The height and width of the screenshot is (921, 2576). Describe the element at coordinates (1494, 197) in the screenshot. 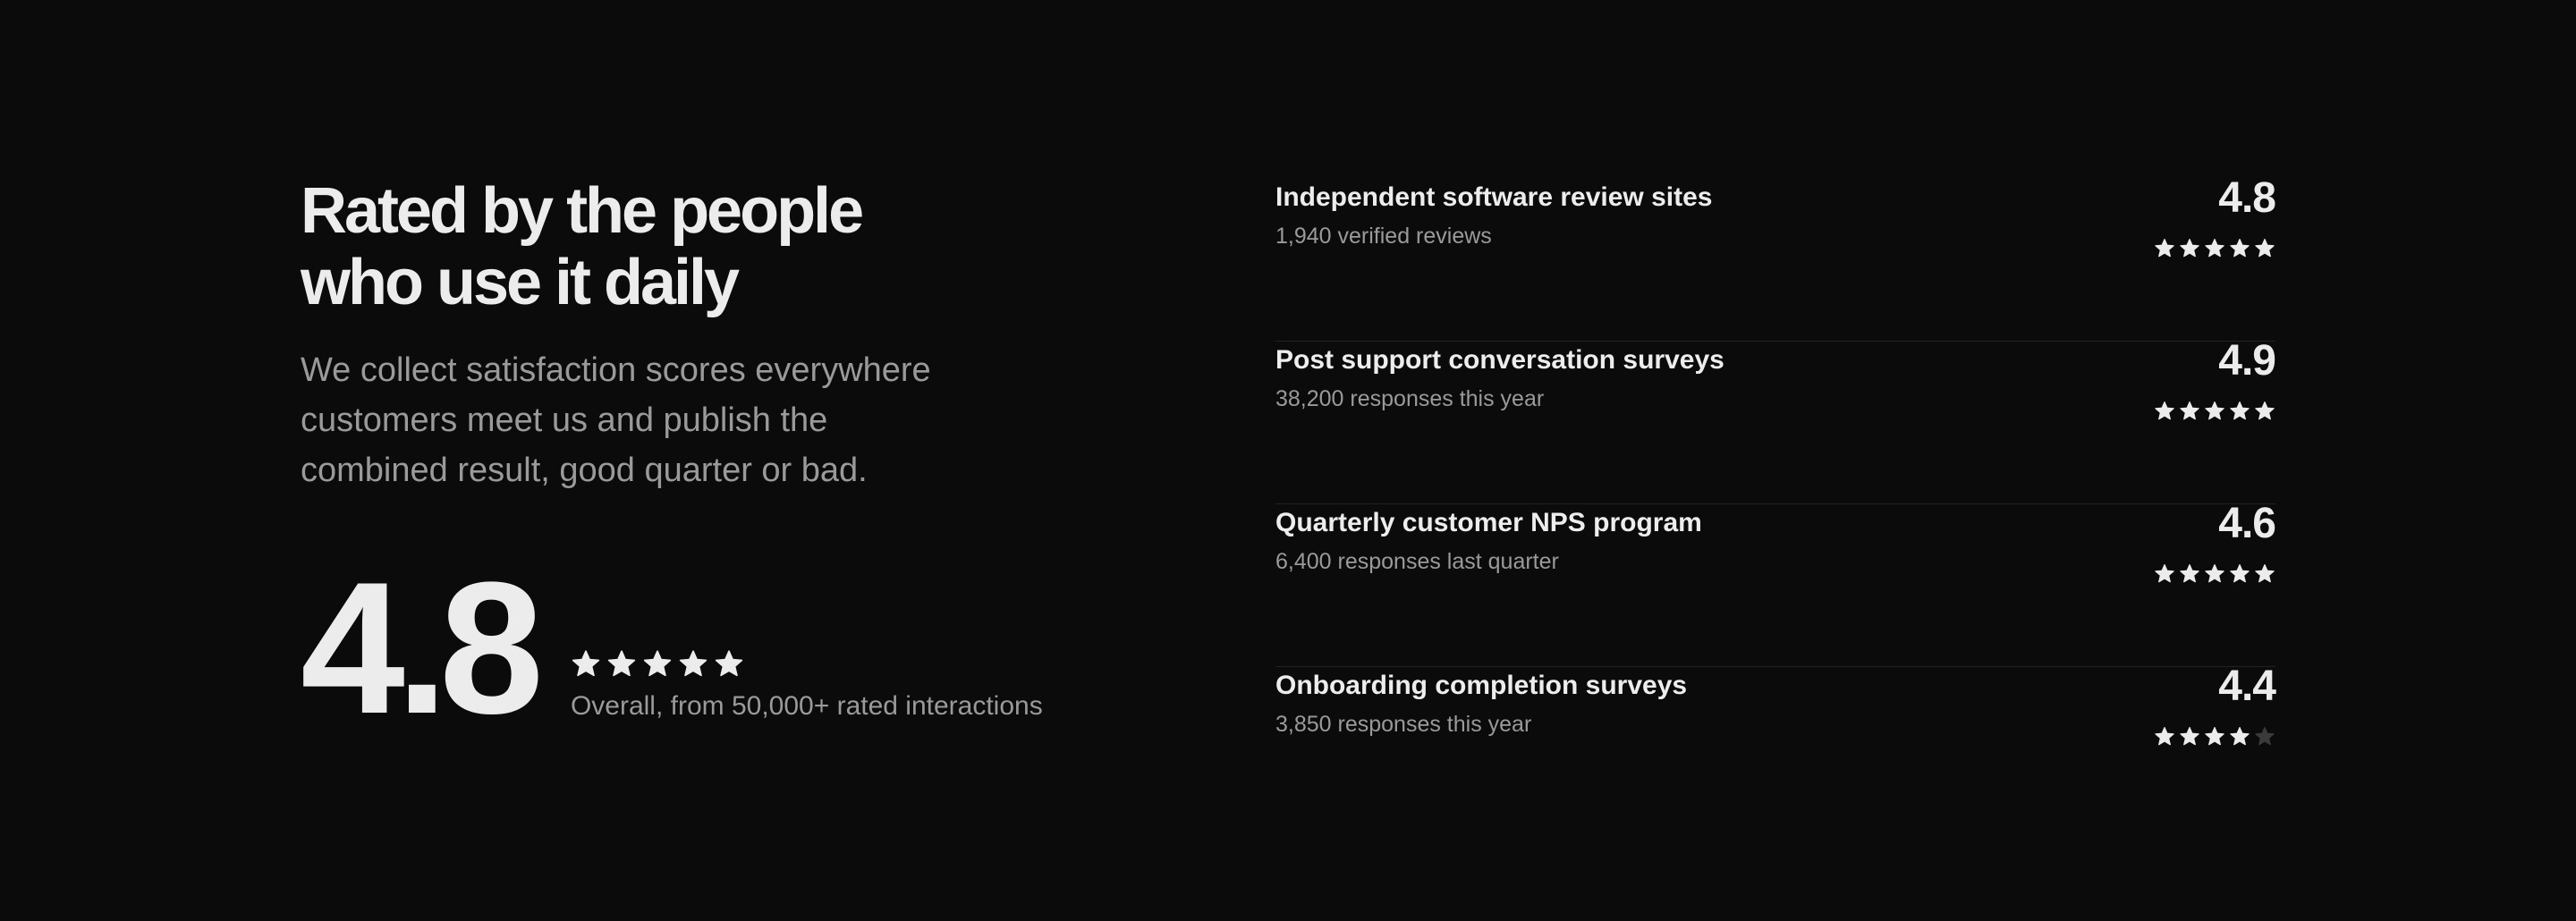

I see `source-title: Independent software review sites` at that location.